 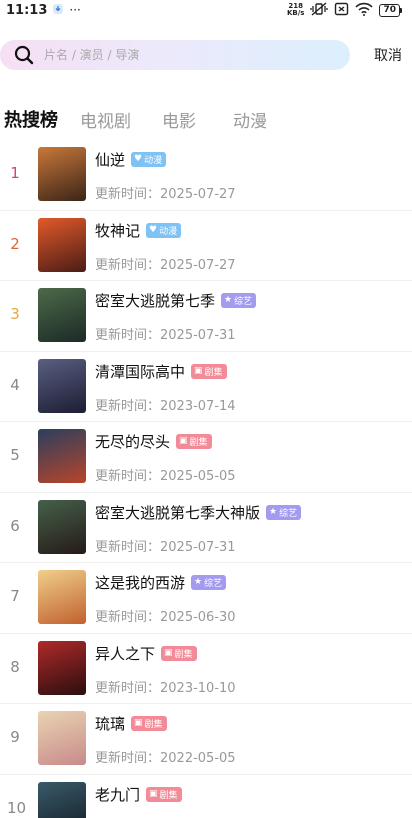 I want to click on title-line: 老九门 ▣ 剧集, so click(x=138, y=794).